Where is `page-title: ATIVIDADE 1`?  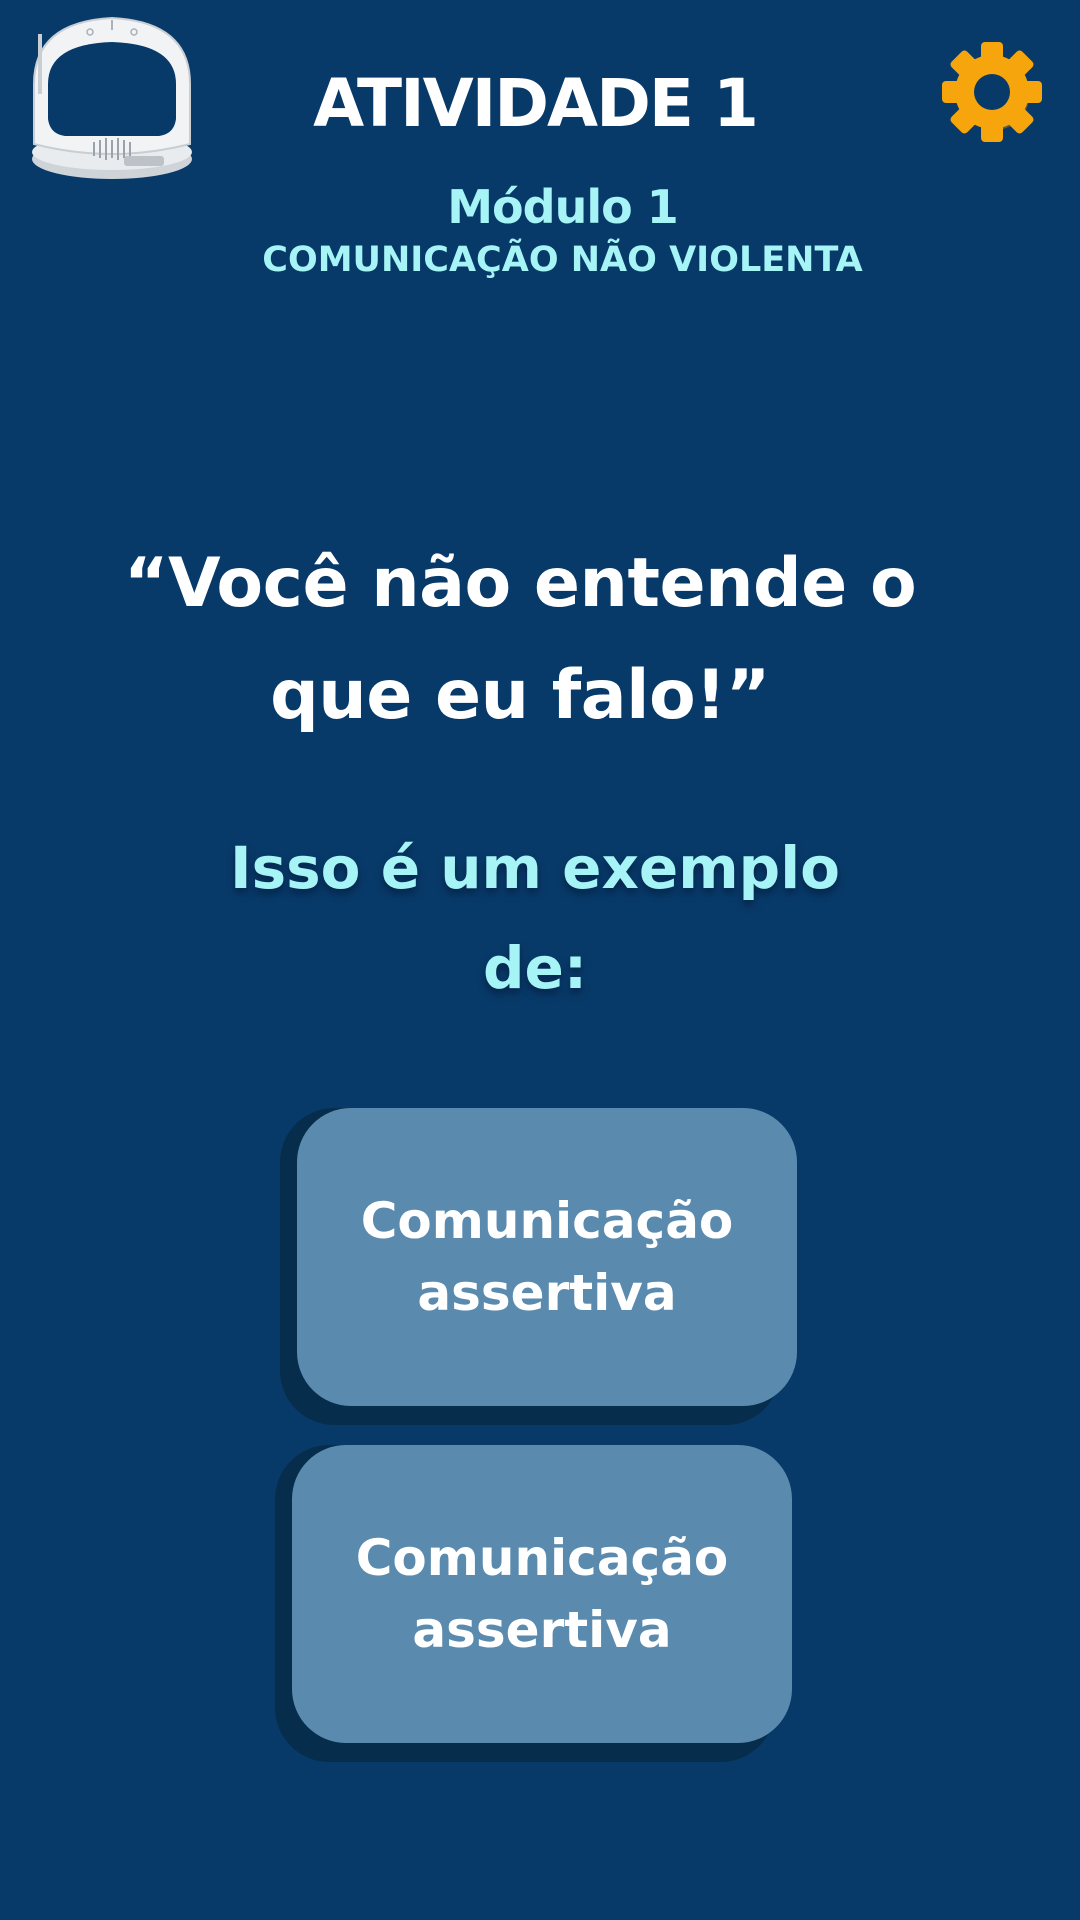 page-title: ATIVIDADE 1 is located at coordinates (536, 103).